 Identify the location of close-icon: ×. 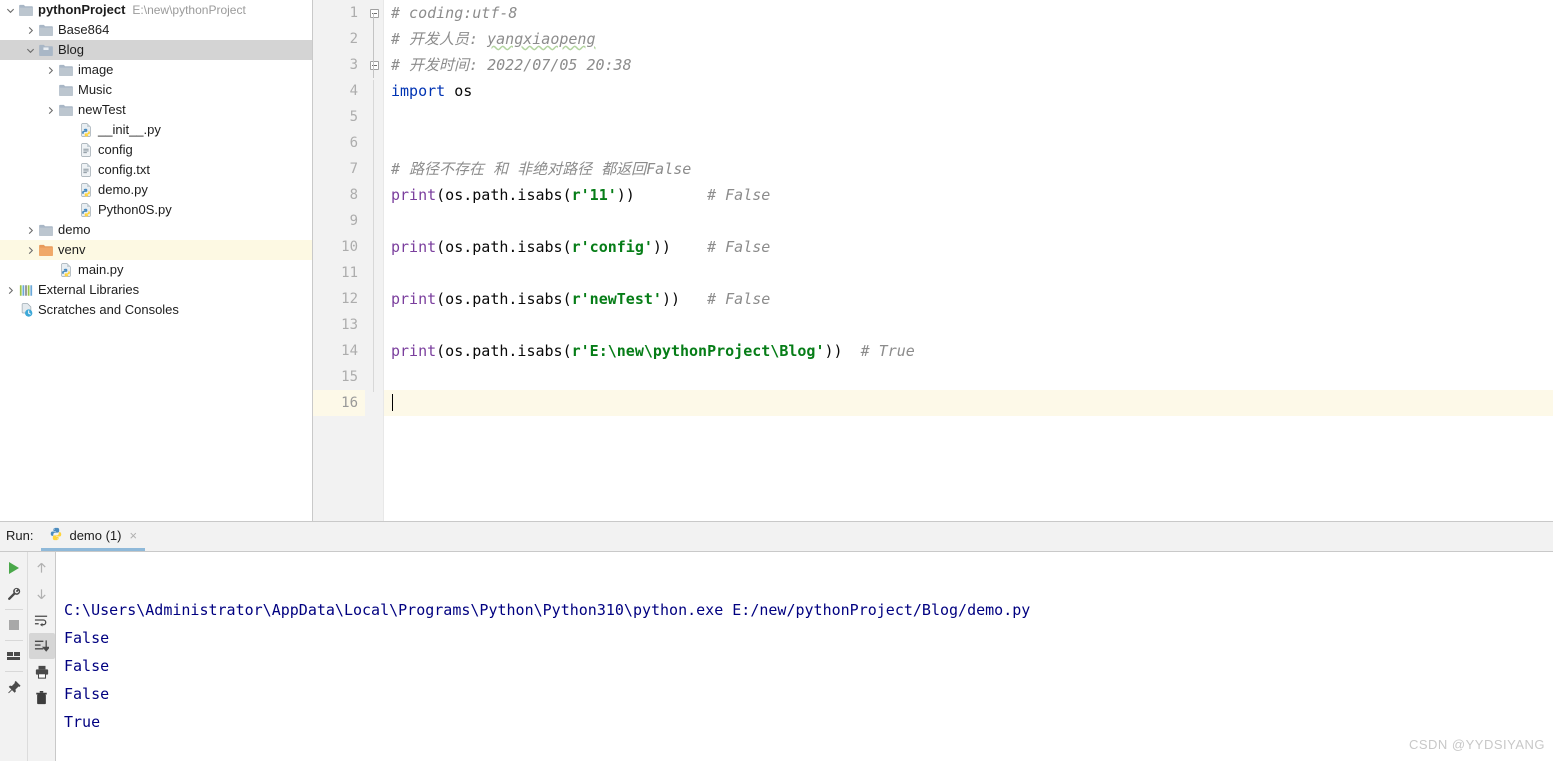
(134, 535).